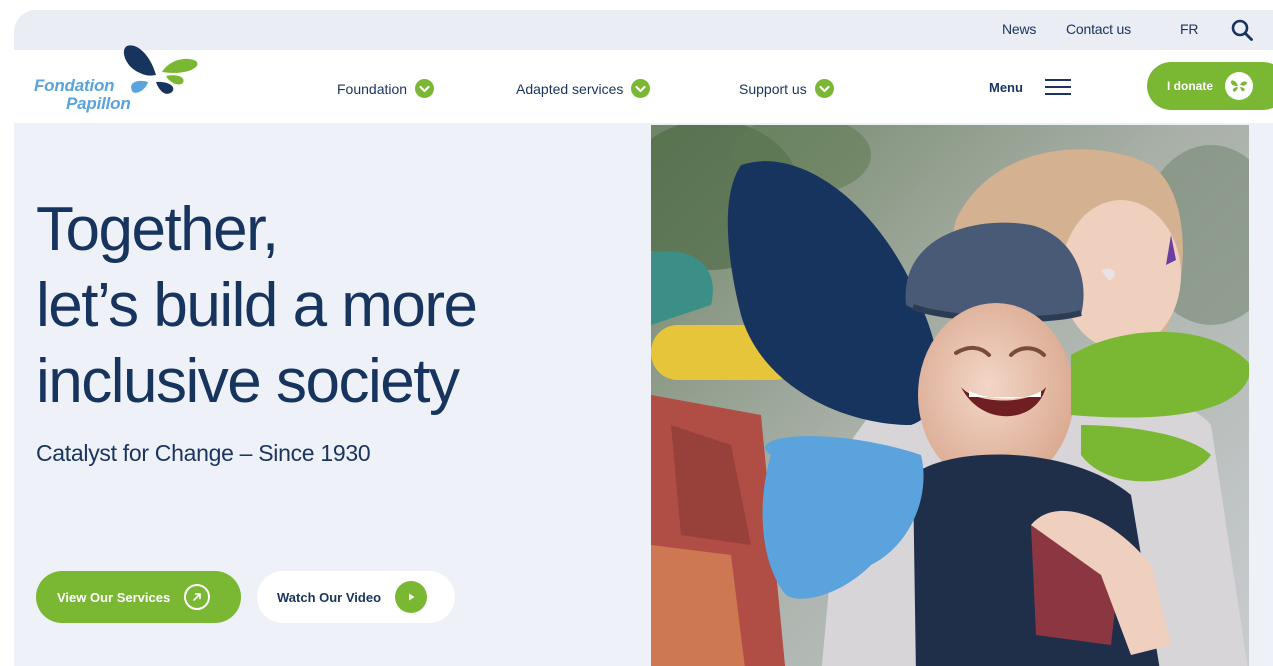  Describe the element at coordinates (114, 597) in the screenshot. I see `view-services-label: View Our Services` at that location.